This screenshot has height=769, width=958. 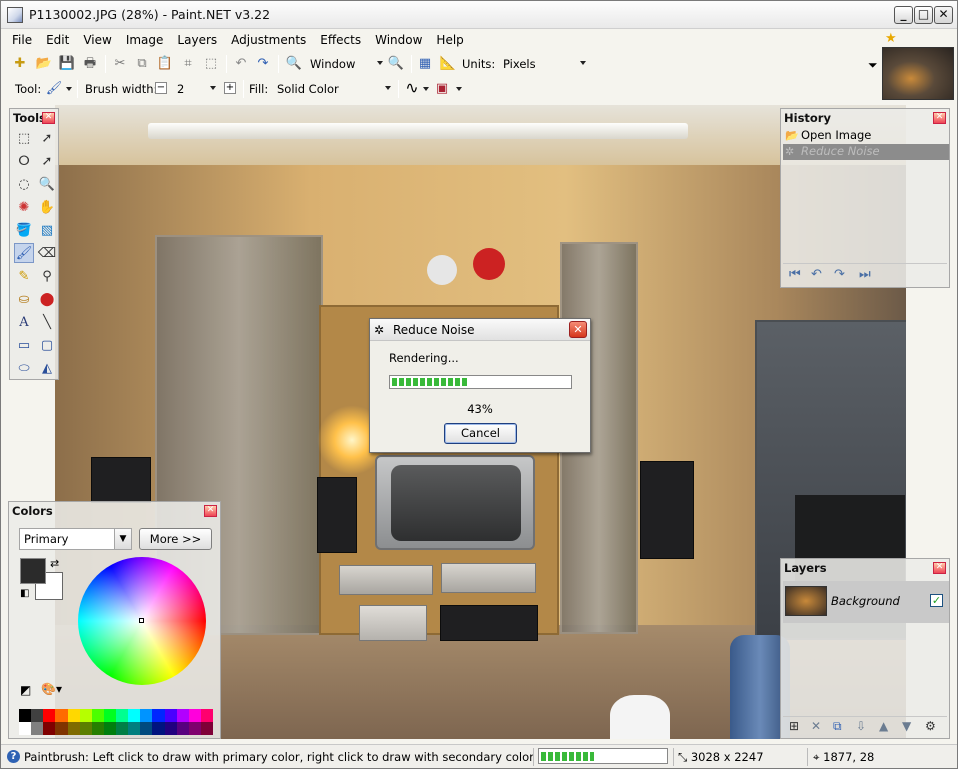 I want to click on gradient-icon: ▧, so click(x=47, y=230).